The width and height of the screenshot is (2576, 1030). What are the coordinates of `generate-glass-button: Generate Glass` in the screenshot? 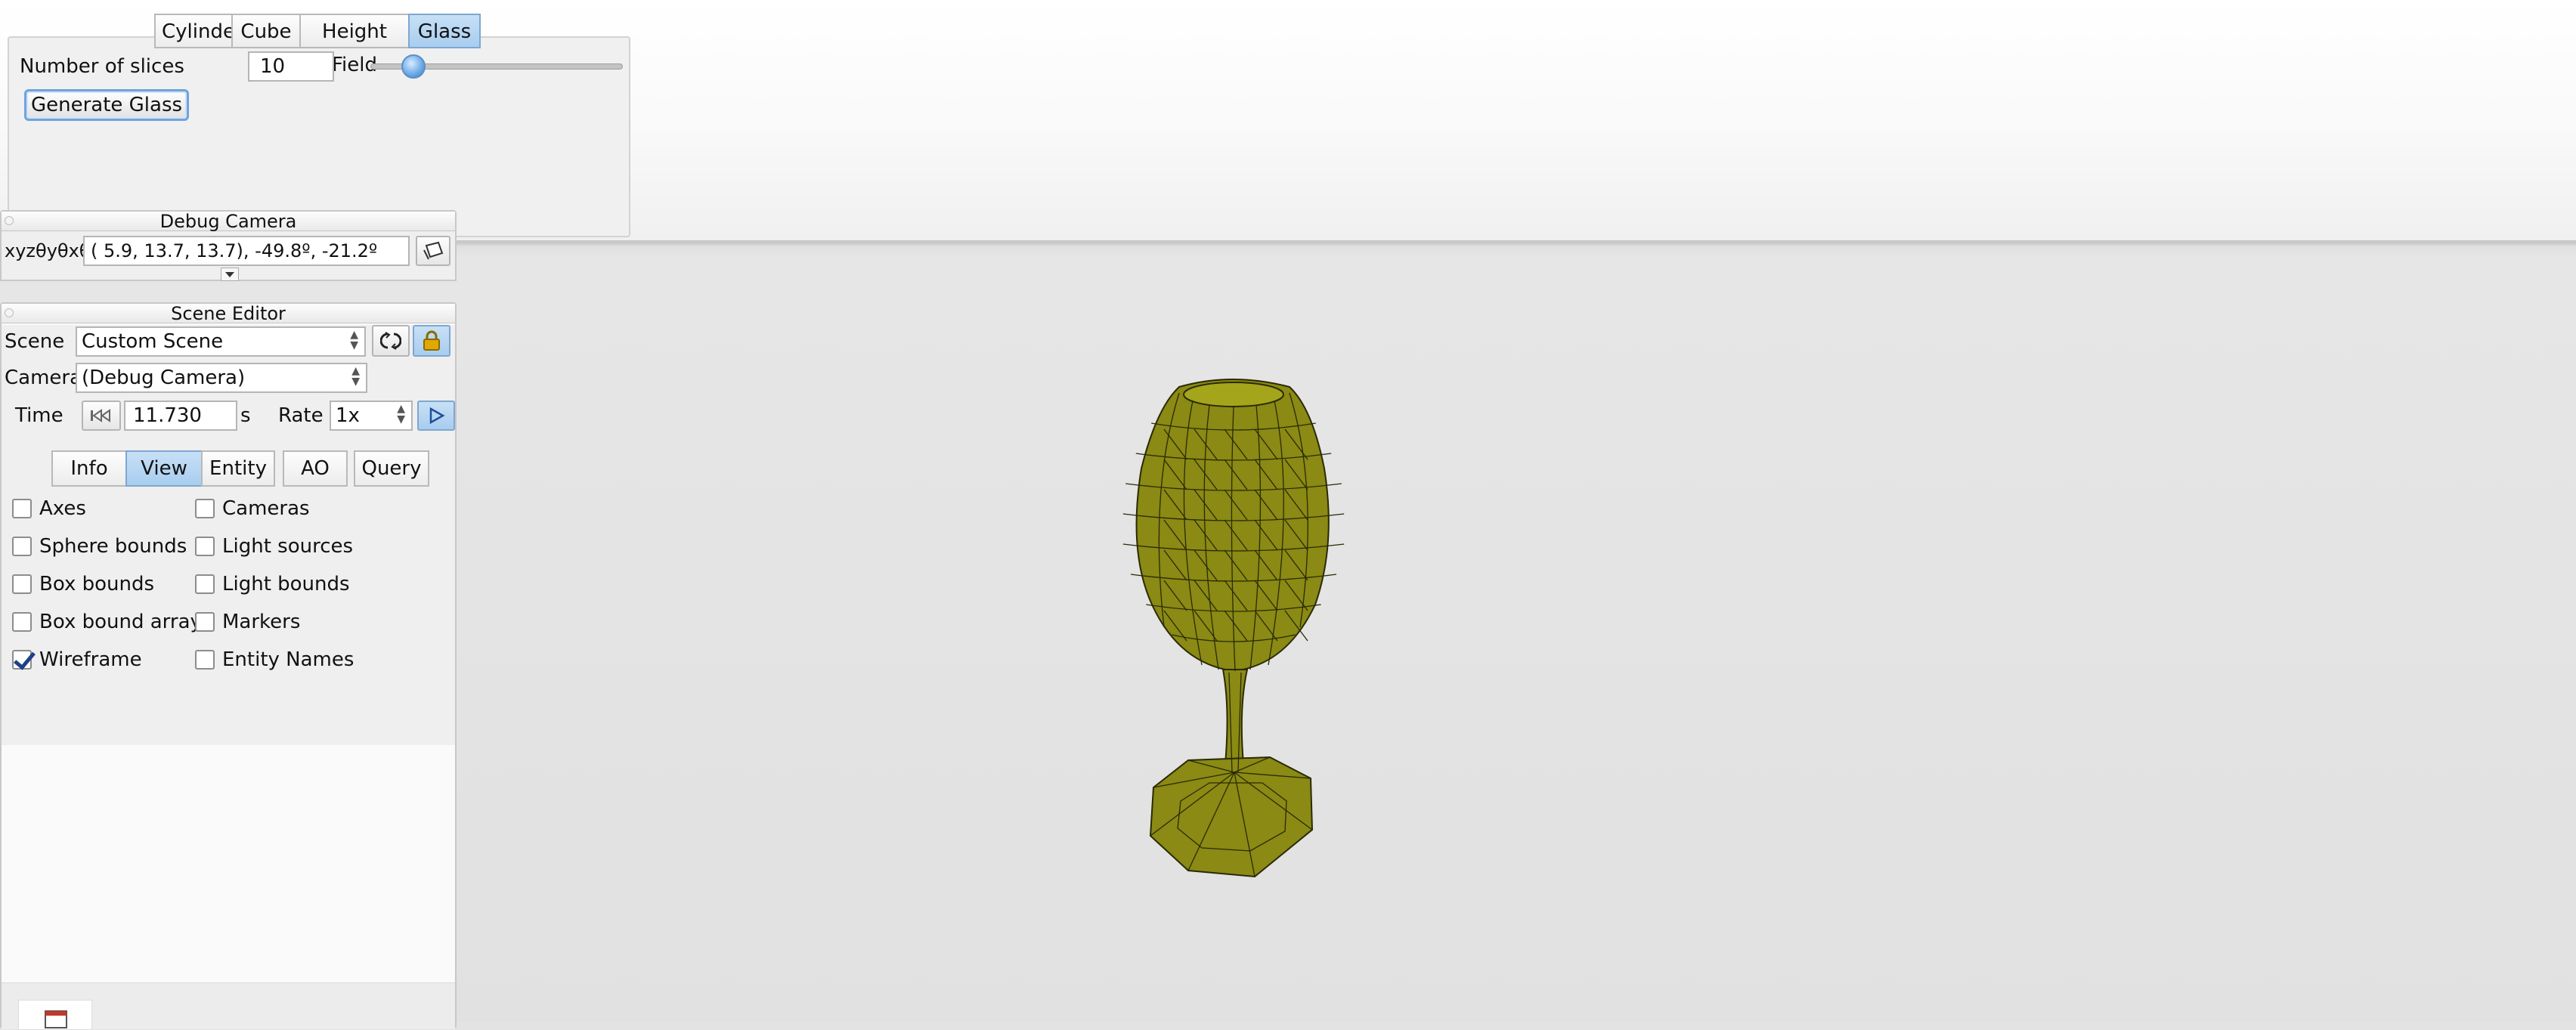 It's located at (106, 105).